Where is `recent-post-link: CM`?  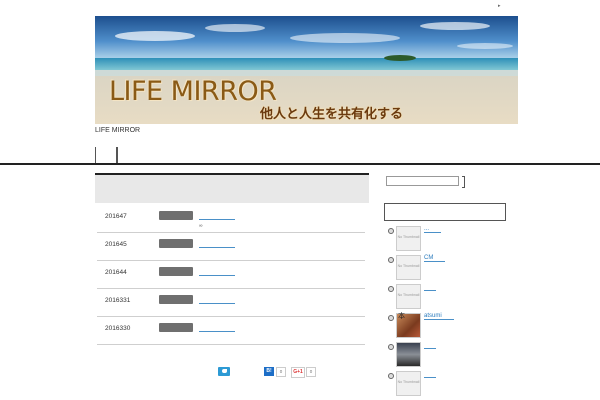 recent-post-link: CM is located at coordinates (435, 258).